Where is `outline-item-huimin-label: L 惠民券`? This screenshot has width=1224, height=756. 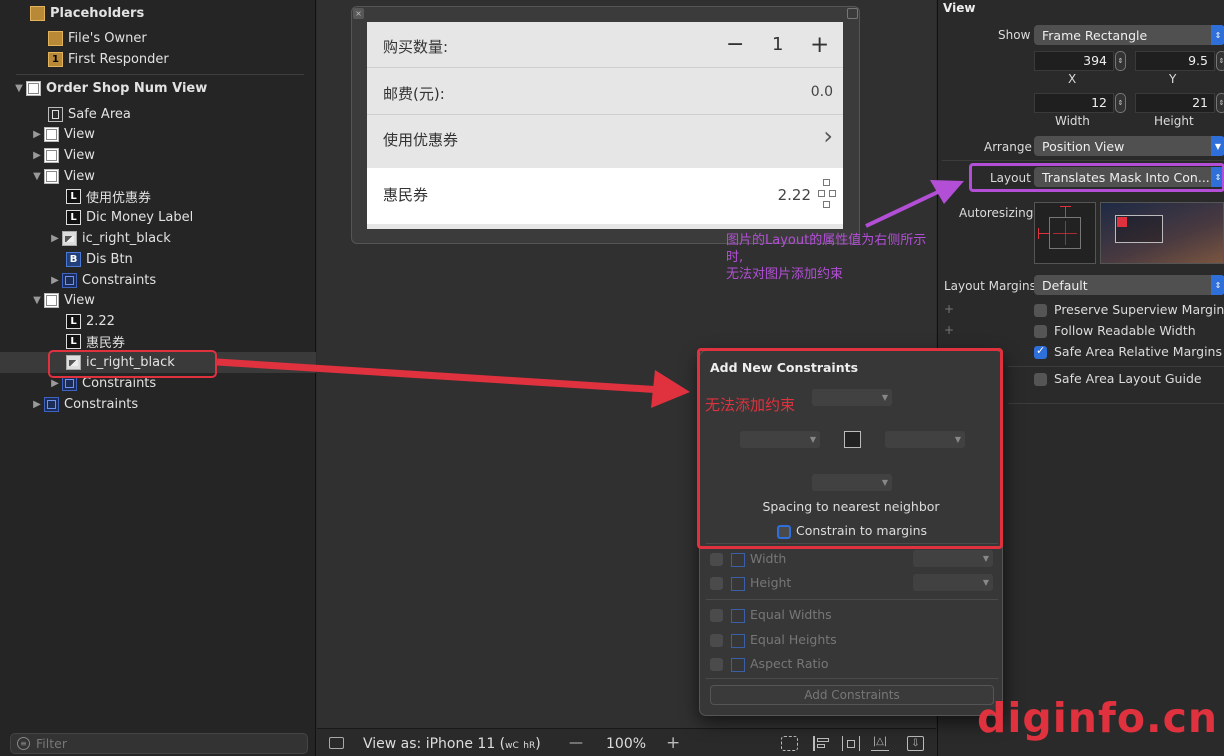 outline-item-huimin-label: L 惠民券 is located at coordinates (95, 341).